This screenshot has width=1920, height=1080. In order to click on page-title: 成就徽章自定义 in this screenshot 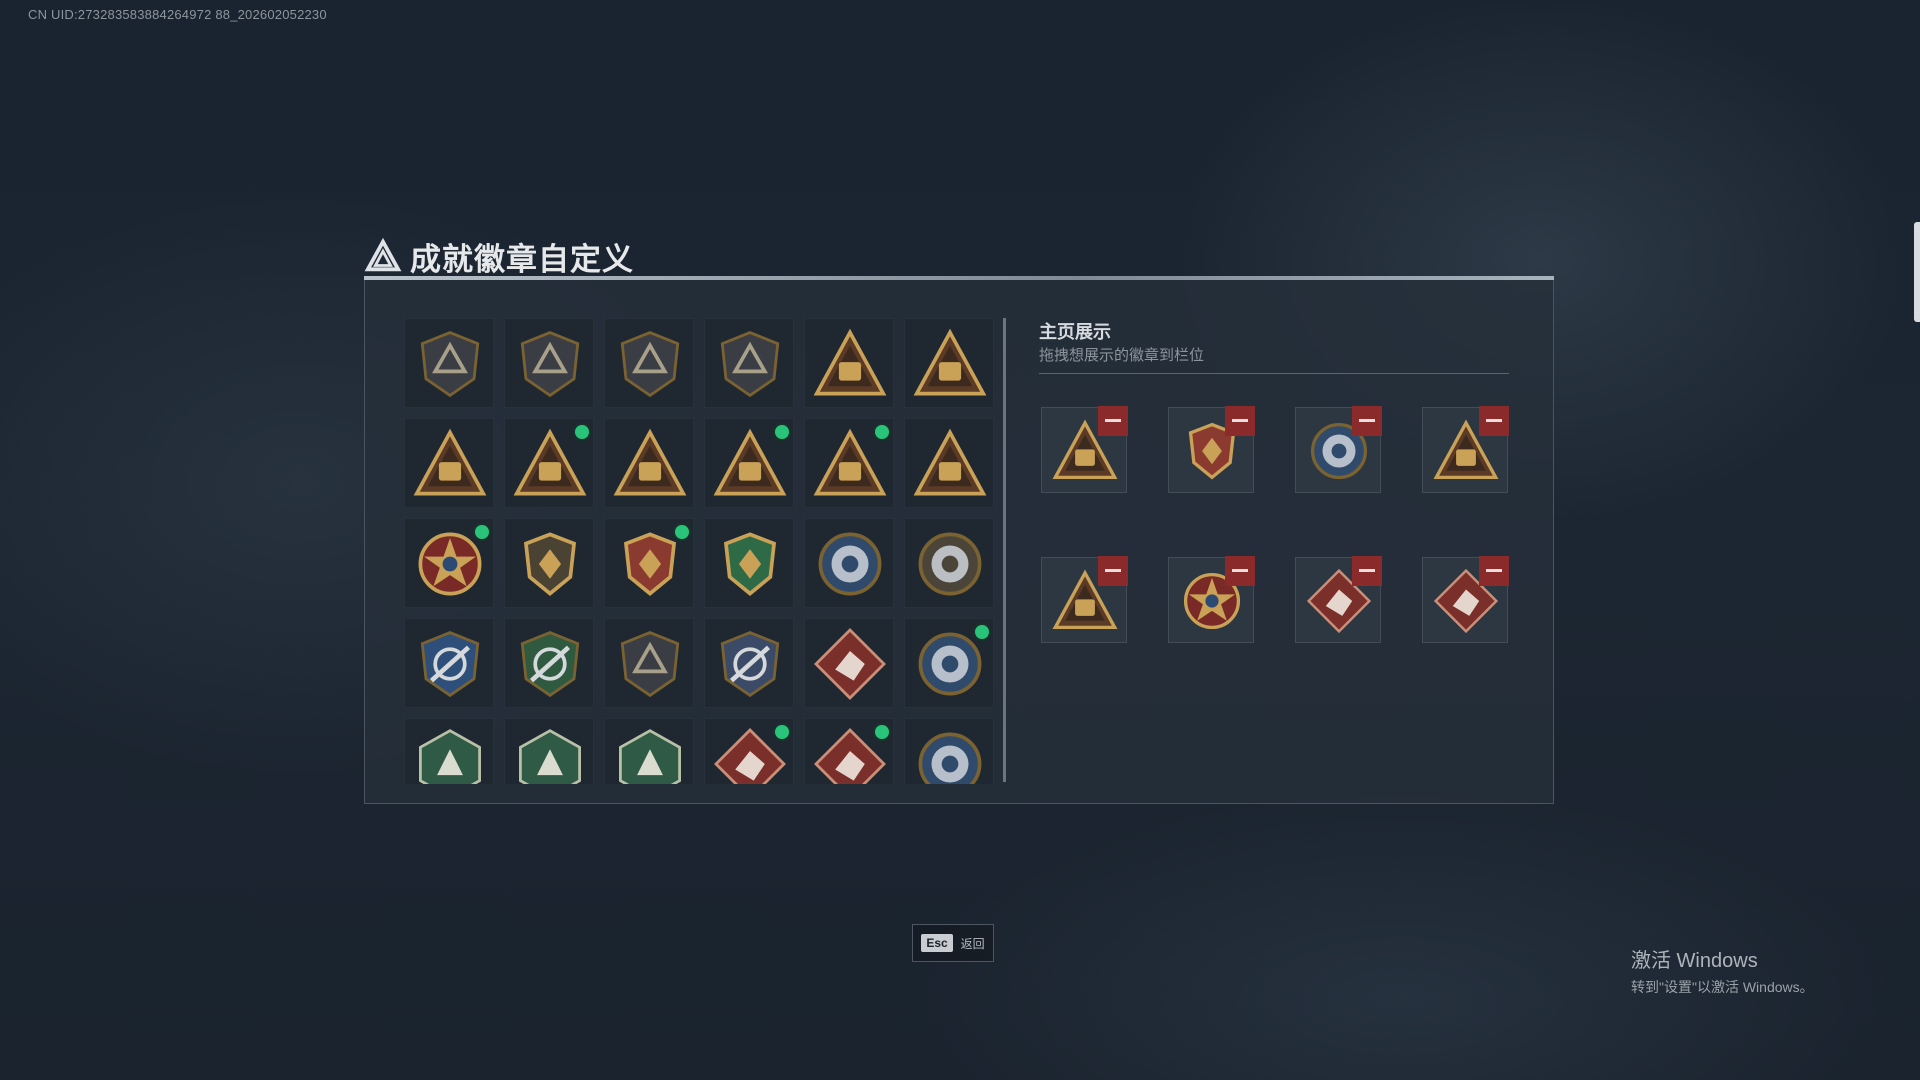, I will do `click(522, 259)`.